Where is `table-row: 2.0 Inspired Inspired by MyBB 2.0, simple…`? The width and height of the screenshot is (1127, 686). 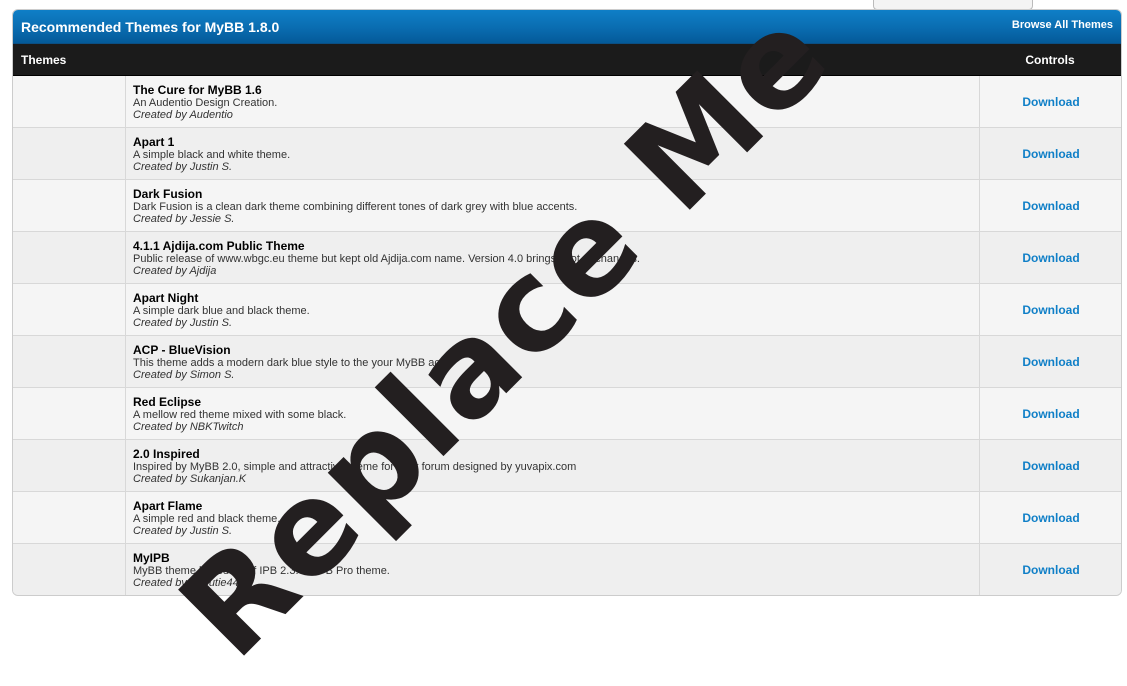 table-row: 2.0 Inspired Inspired by MyBB 2.0, simple… is located at coordinates (567, 466).